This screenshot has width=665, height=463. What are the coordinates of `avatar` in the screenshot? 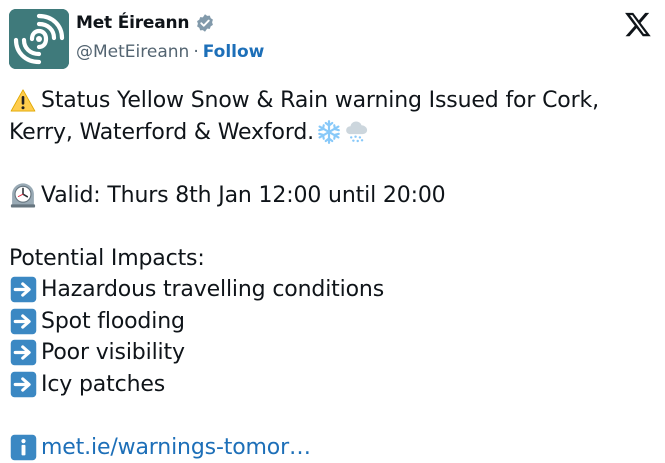 It's located at (39, 39).